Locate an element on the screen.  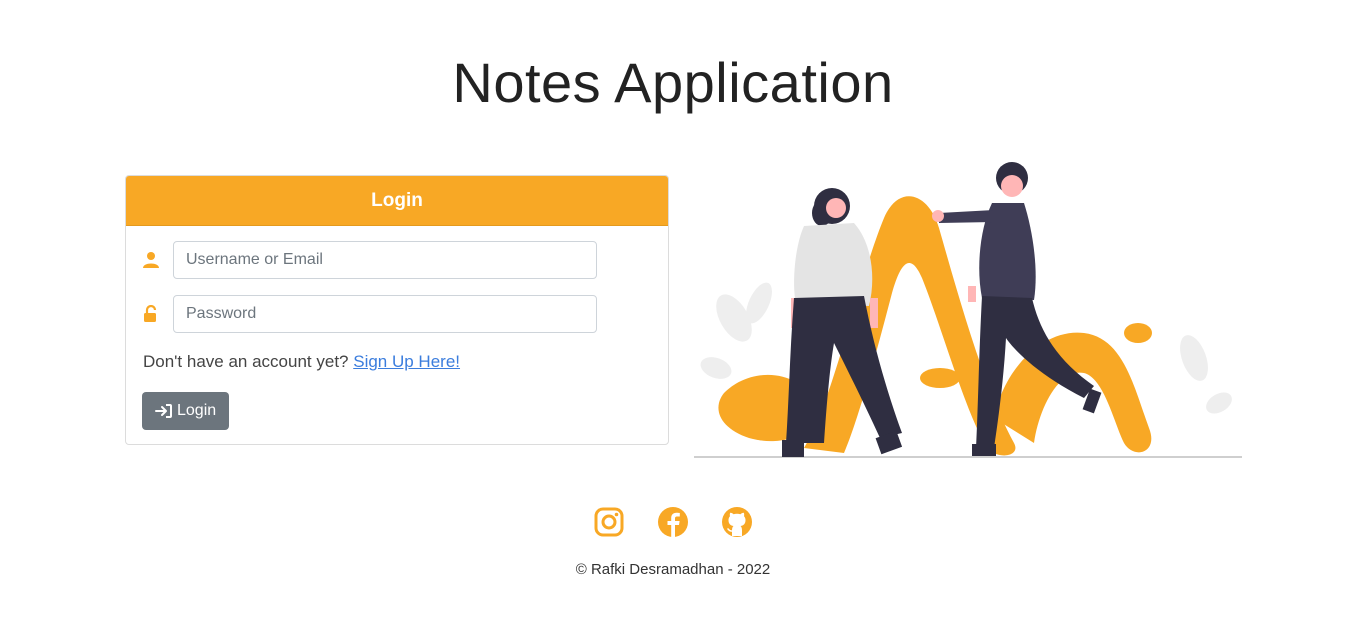
username-row is located at coordinates (369, 260).